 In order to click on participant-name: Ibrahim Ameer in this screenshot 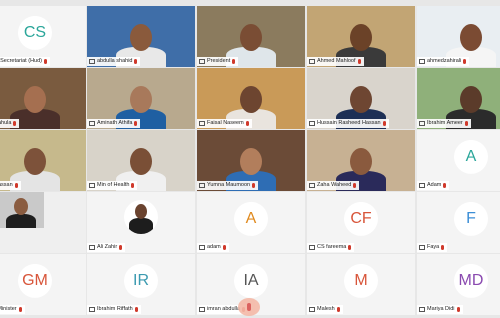, I will do `click(445, 123)`.